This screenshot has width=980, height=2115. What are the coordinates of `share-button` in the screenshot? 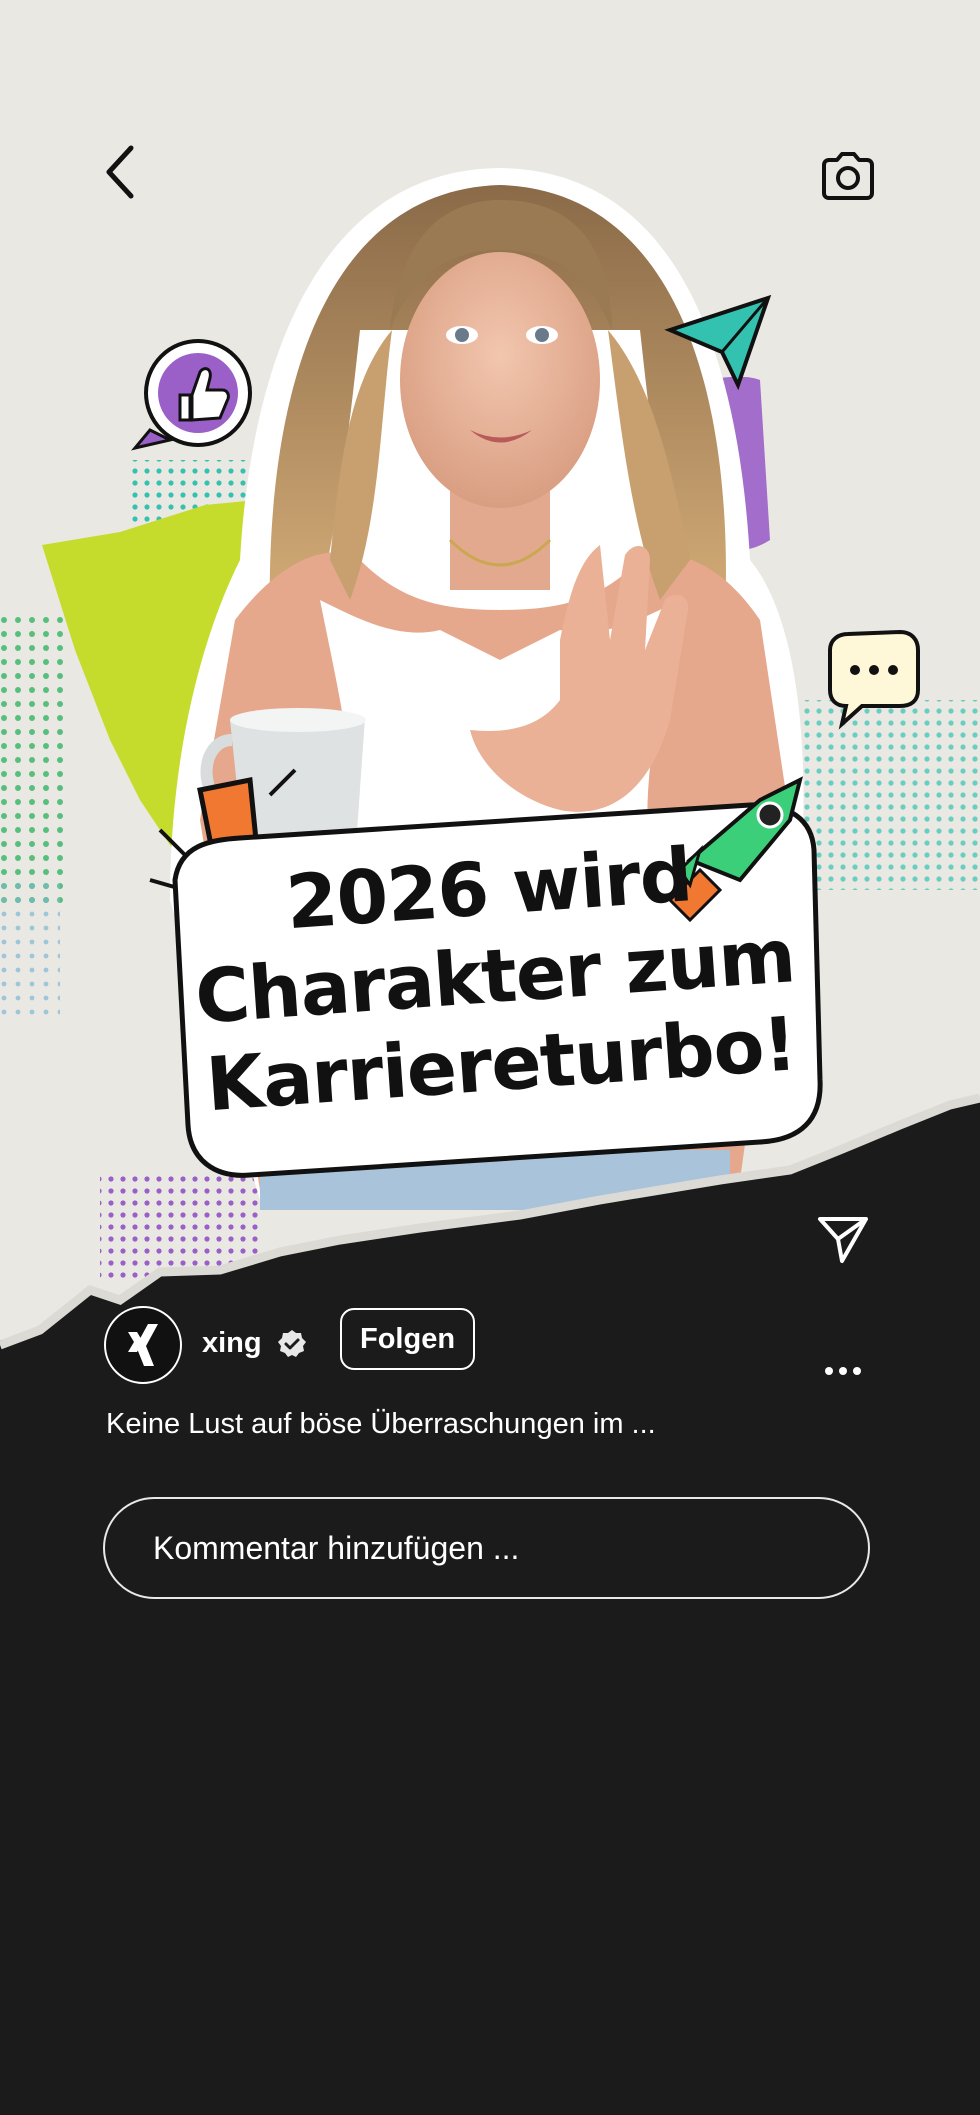 It's located at (843, 1239).